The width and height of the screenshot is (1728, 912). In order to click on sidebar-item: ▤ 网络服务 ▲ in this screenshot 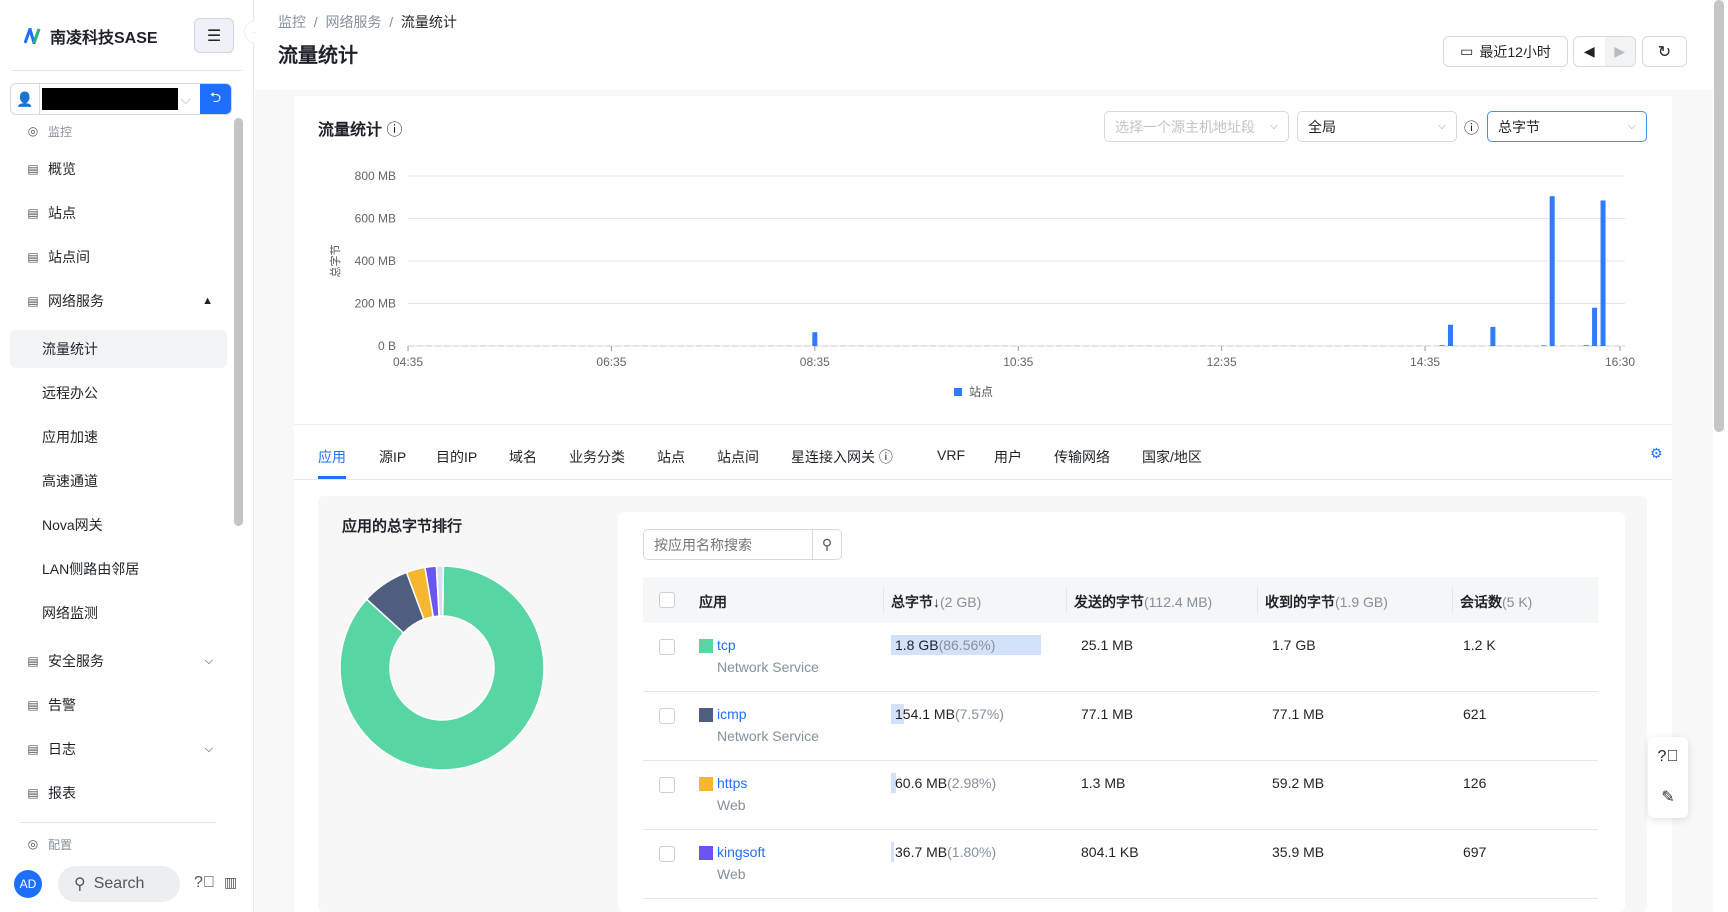, I will do `click(118, 301)`.